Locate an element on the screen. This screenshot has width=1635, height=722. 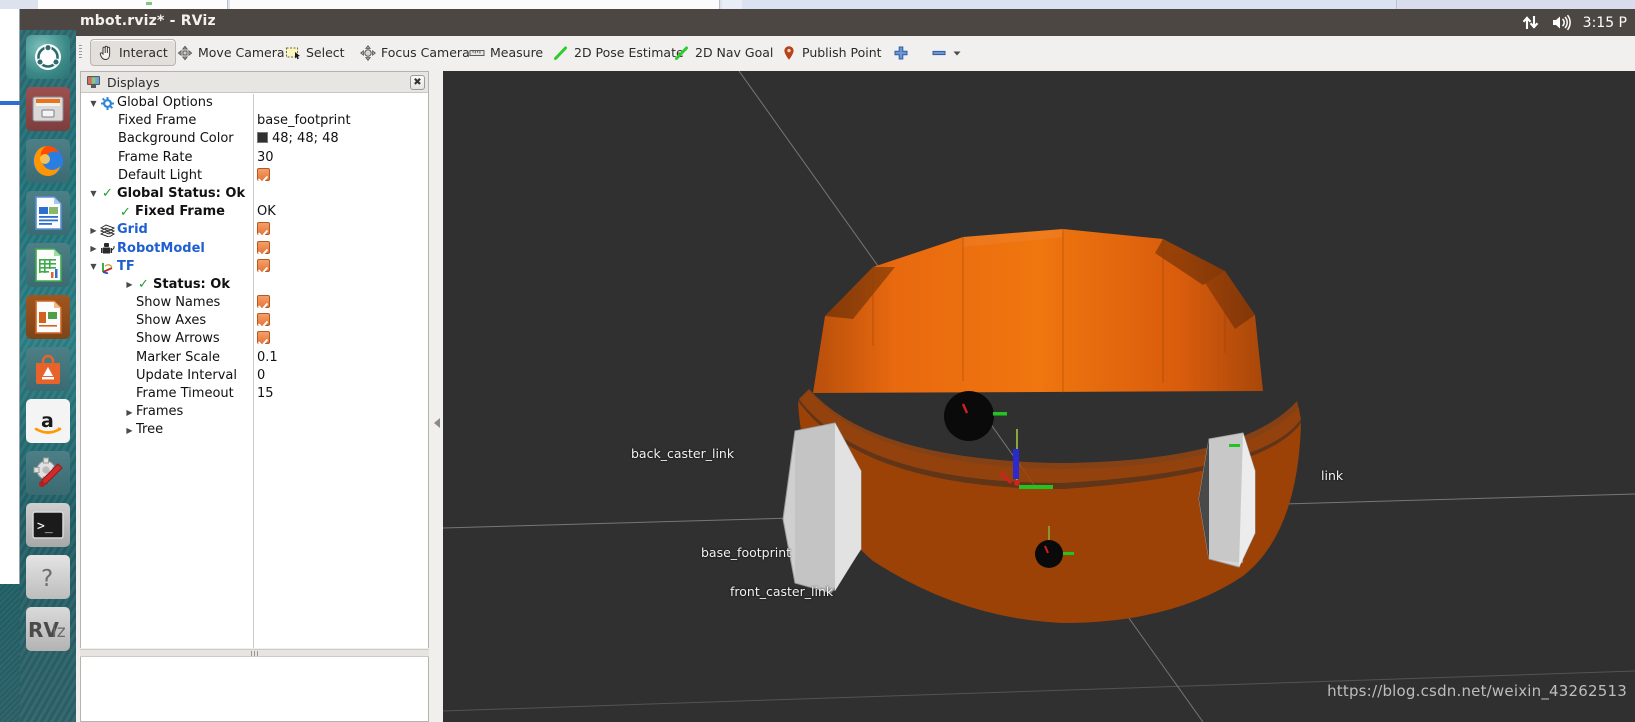
tree-row-show-arrows: Show Arrows is located at coordinates (254, 339).